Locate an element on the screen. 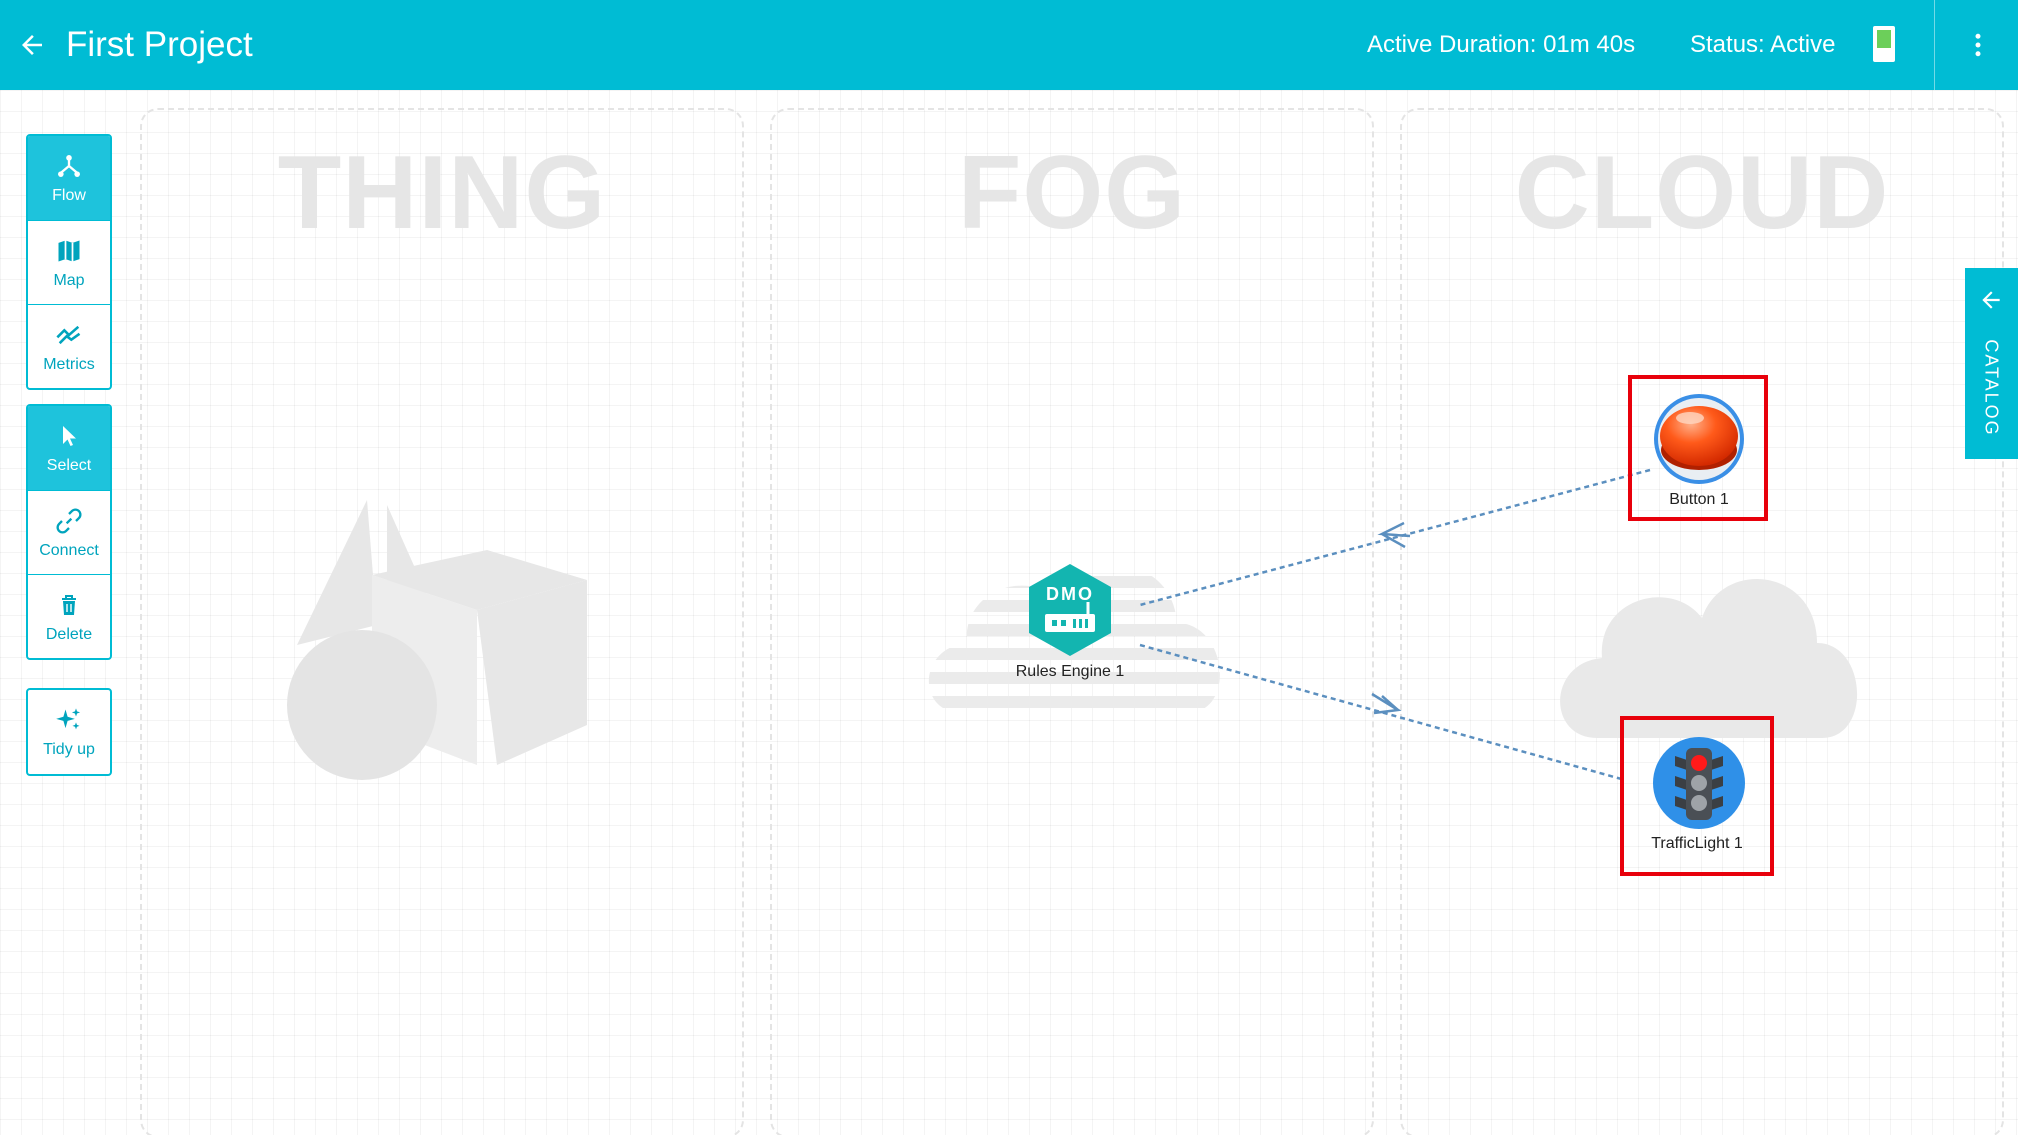 The height and width of the screenshot is (1135, 2018). tool-label: Map is located at coordinates (69, 280).